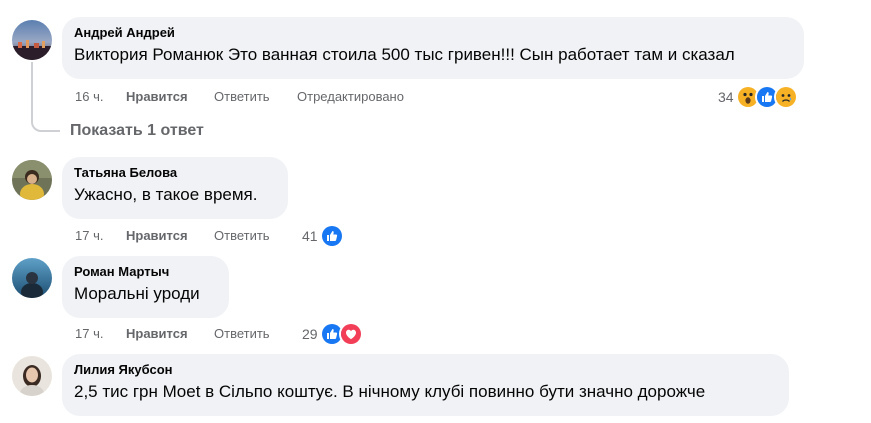  I want to click on comment-time: 16 ч., so click(89, 97).